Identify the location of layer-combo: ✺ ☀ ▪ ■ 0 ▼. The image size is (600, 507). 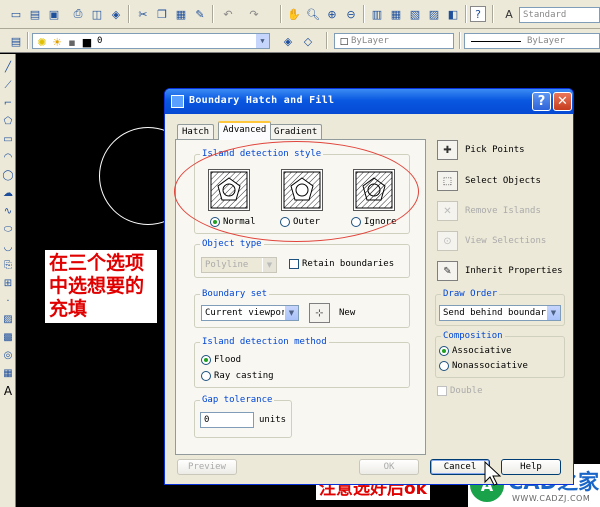
(151, 41).